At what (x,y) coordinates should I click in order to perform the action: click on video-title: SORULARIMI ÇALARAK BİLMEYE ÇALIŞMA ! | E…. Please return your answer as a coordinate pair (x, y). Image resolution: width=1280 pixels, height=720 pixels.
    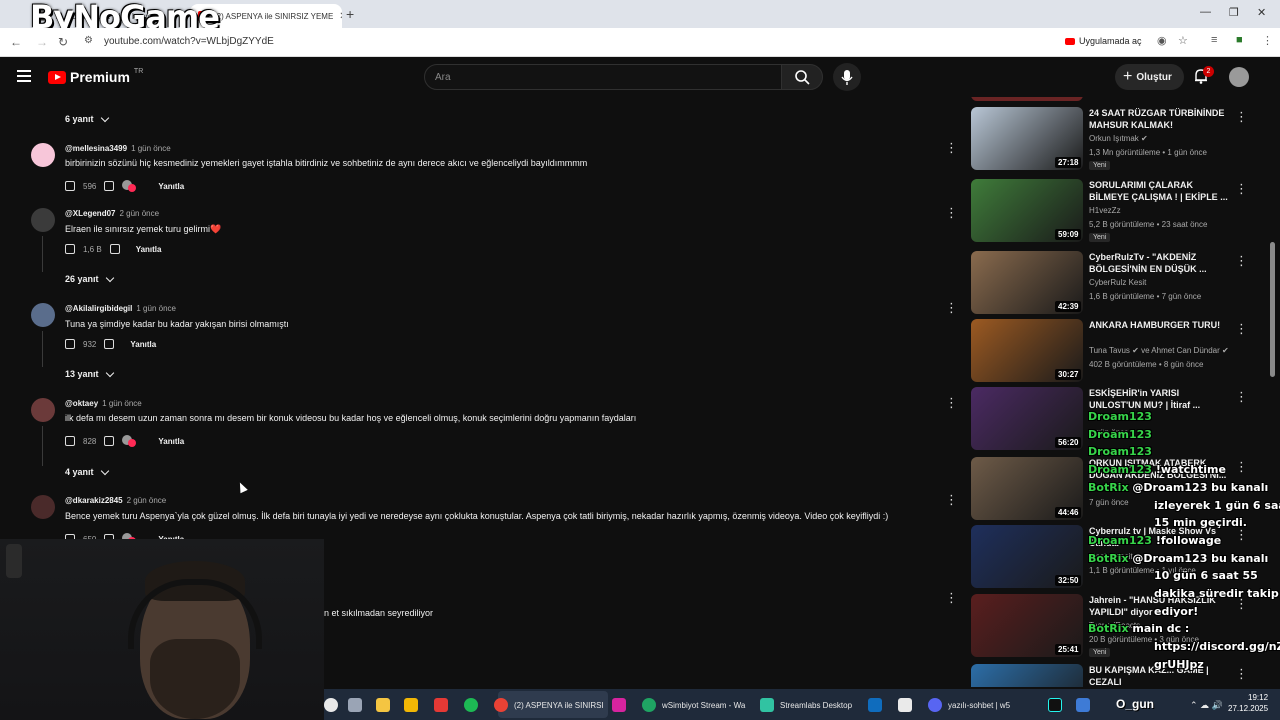
    Looking at the image, I should click on (1159, 191).